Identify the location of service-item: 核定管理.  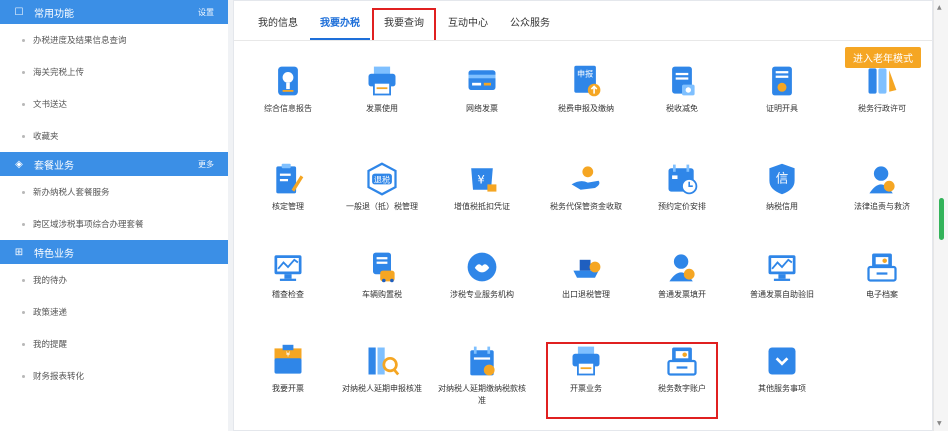
(288, 187).